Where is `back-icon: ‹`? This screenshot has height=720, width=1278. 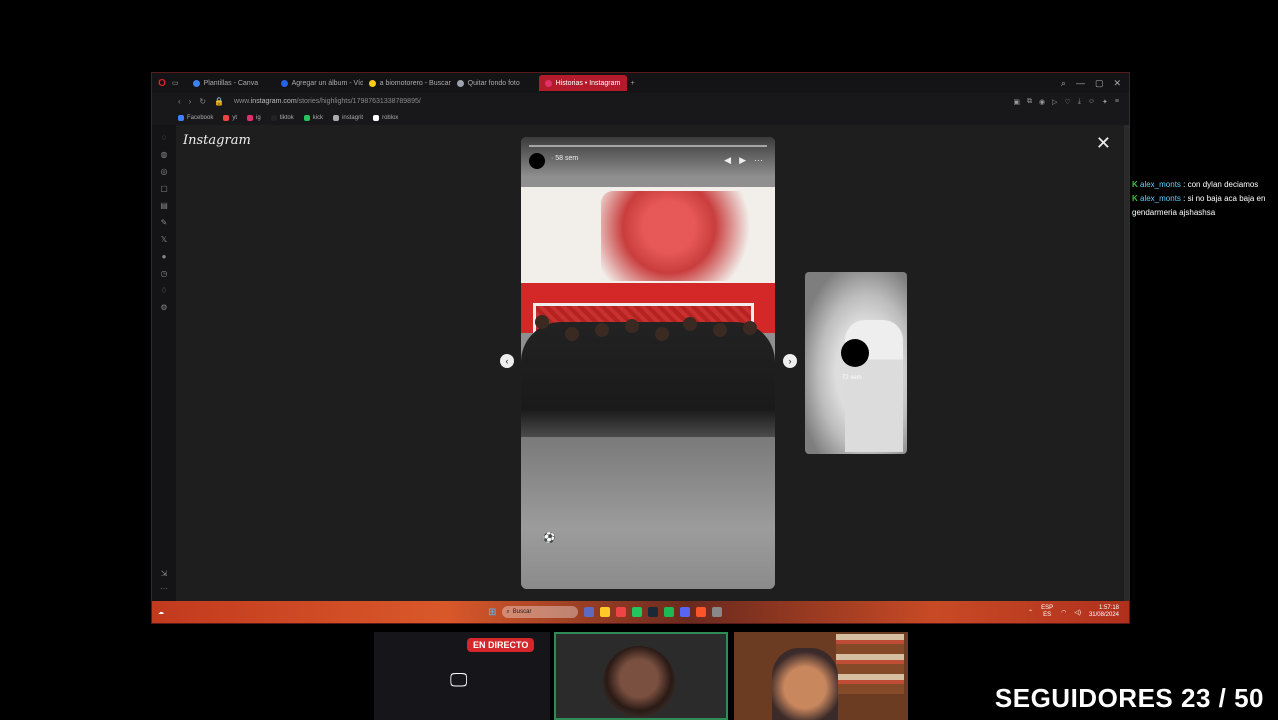
back-icon: ‹ is located at coordinates (179, 101).